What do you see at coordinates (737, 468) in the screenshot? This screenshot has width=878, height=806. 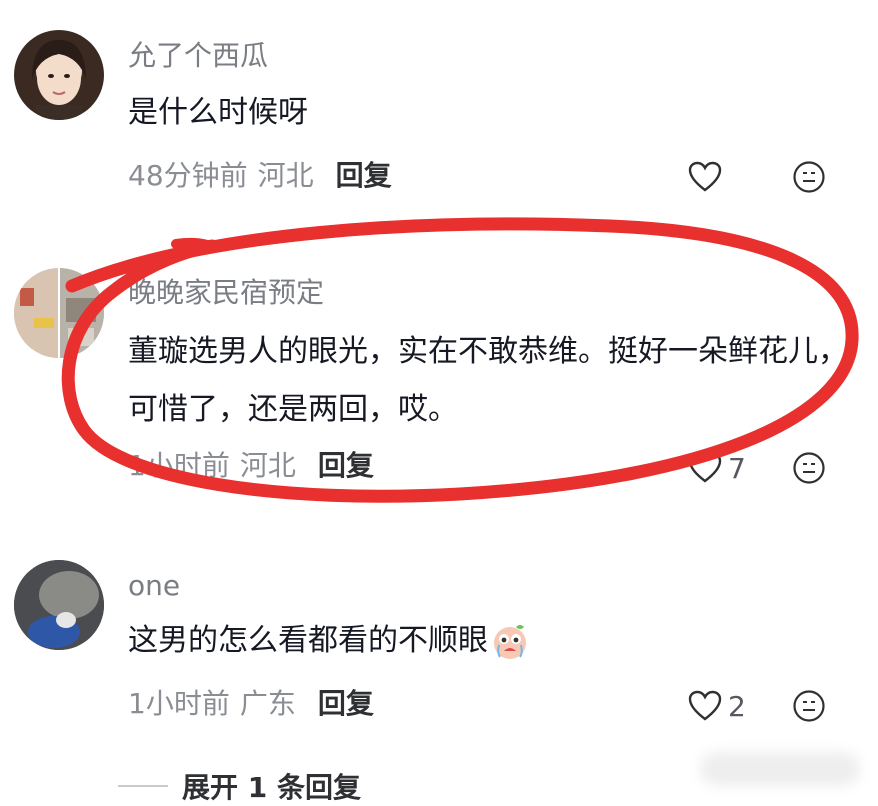 I see `like-count: 7` at bounding box center [737, 468].